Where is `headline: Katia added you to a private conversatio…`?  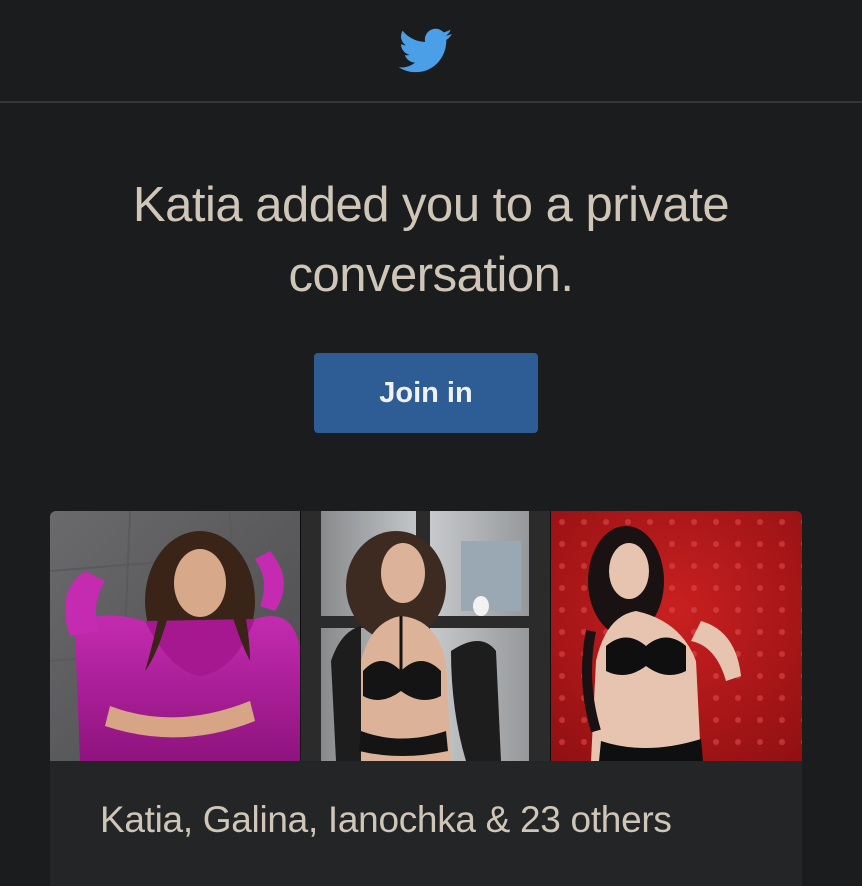
headline: Katia added you to a private conversatio… is located at coordinates (431, 240).